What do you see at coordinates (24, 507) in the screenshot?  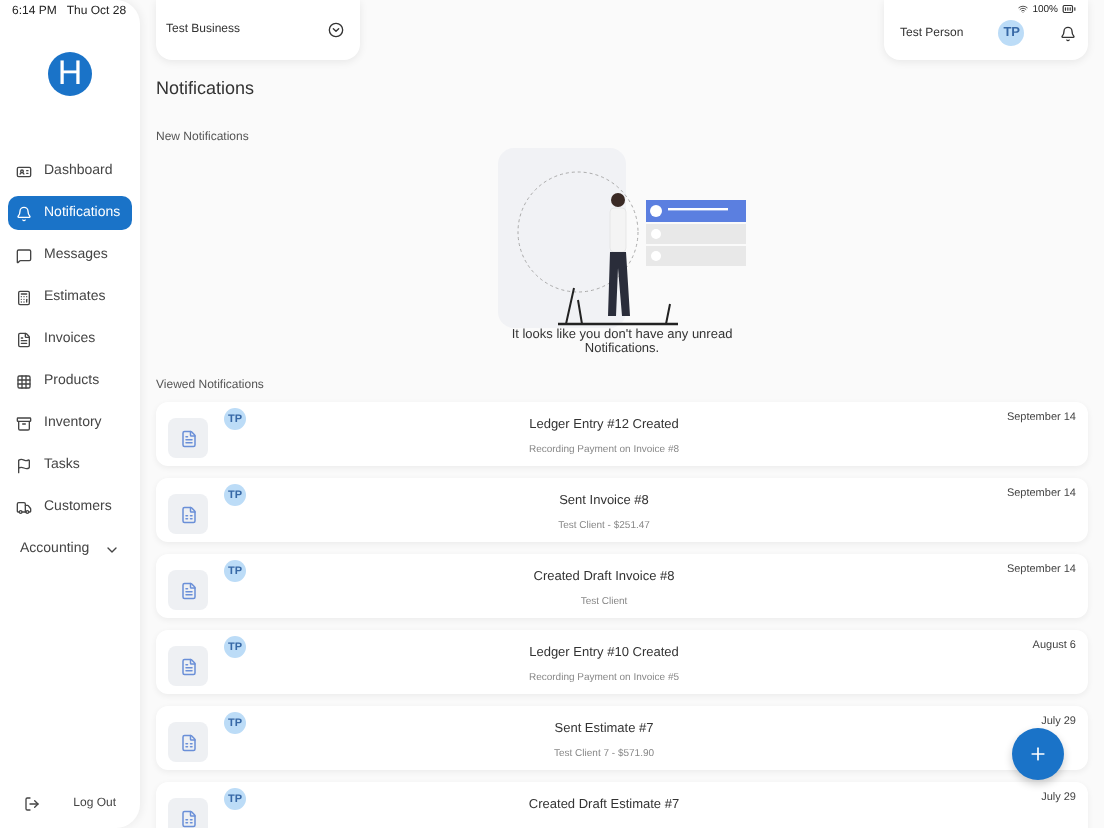 I see `truck-icon` at bounding box center [24, 507].